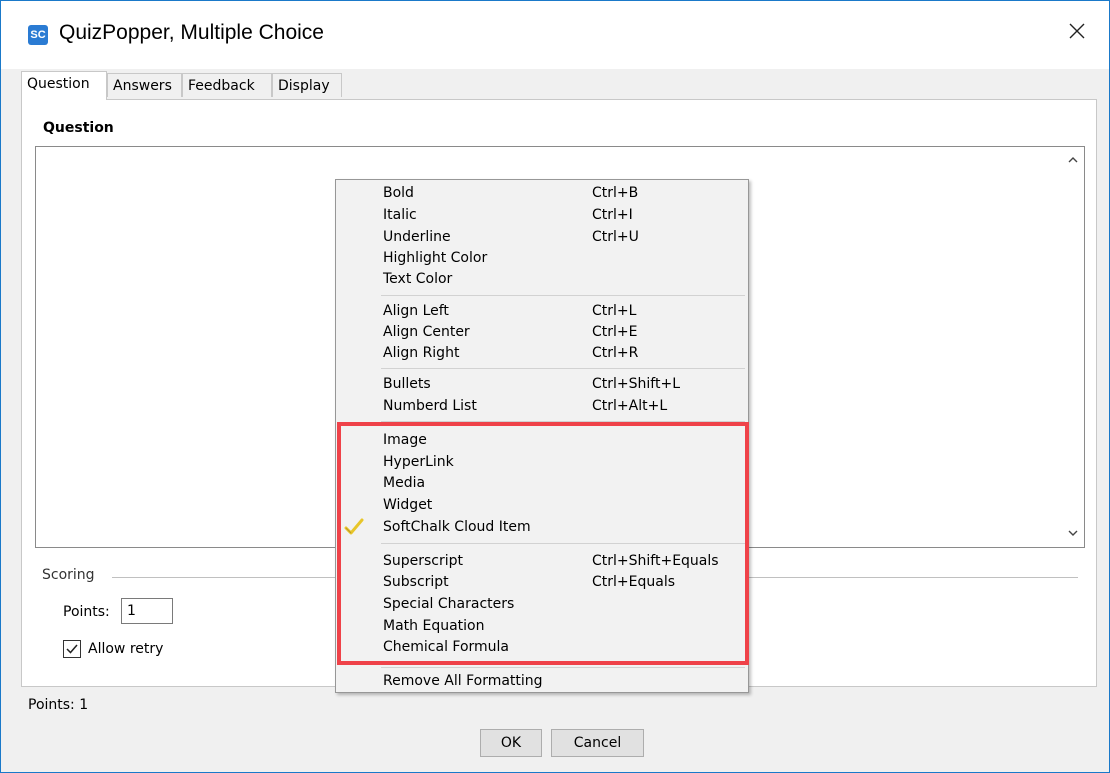 This screenshot has width=1110, height=773. What do you see at coordinates (86, 612) in the screenshot?
I see `points-label: Points:` at bounding box center [86, 612].